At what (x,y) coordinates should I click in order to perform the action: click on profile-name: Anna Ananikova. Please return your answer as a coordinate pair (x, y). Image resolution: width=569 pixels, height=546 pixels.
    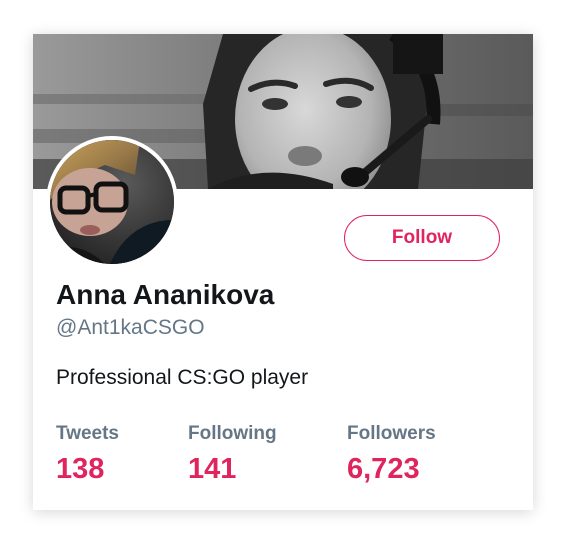
    Looking at the image, I should click on (165, 294).